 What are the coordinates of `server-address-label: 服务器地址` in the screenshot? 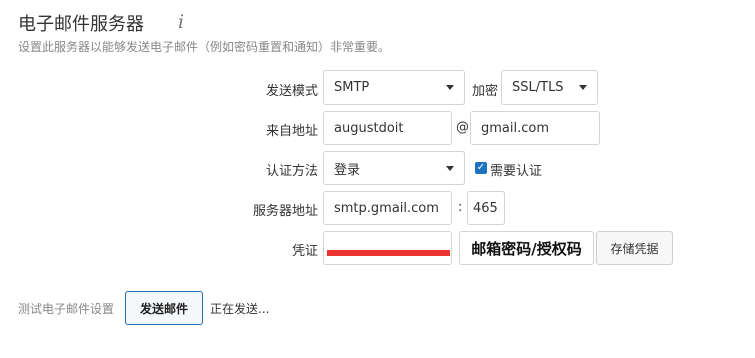 It's located at (285, 211).